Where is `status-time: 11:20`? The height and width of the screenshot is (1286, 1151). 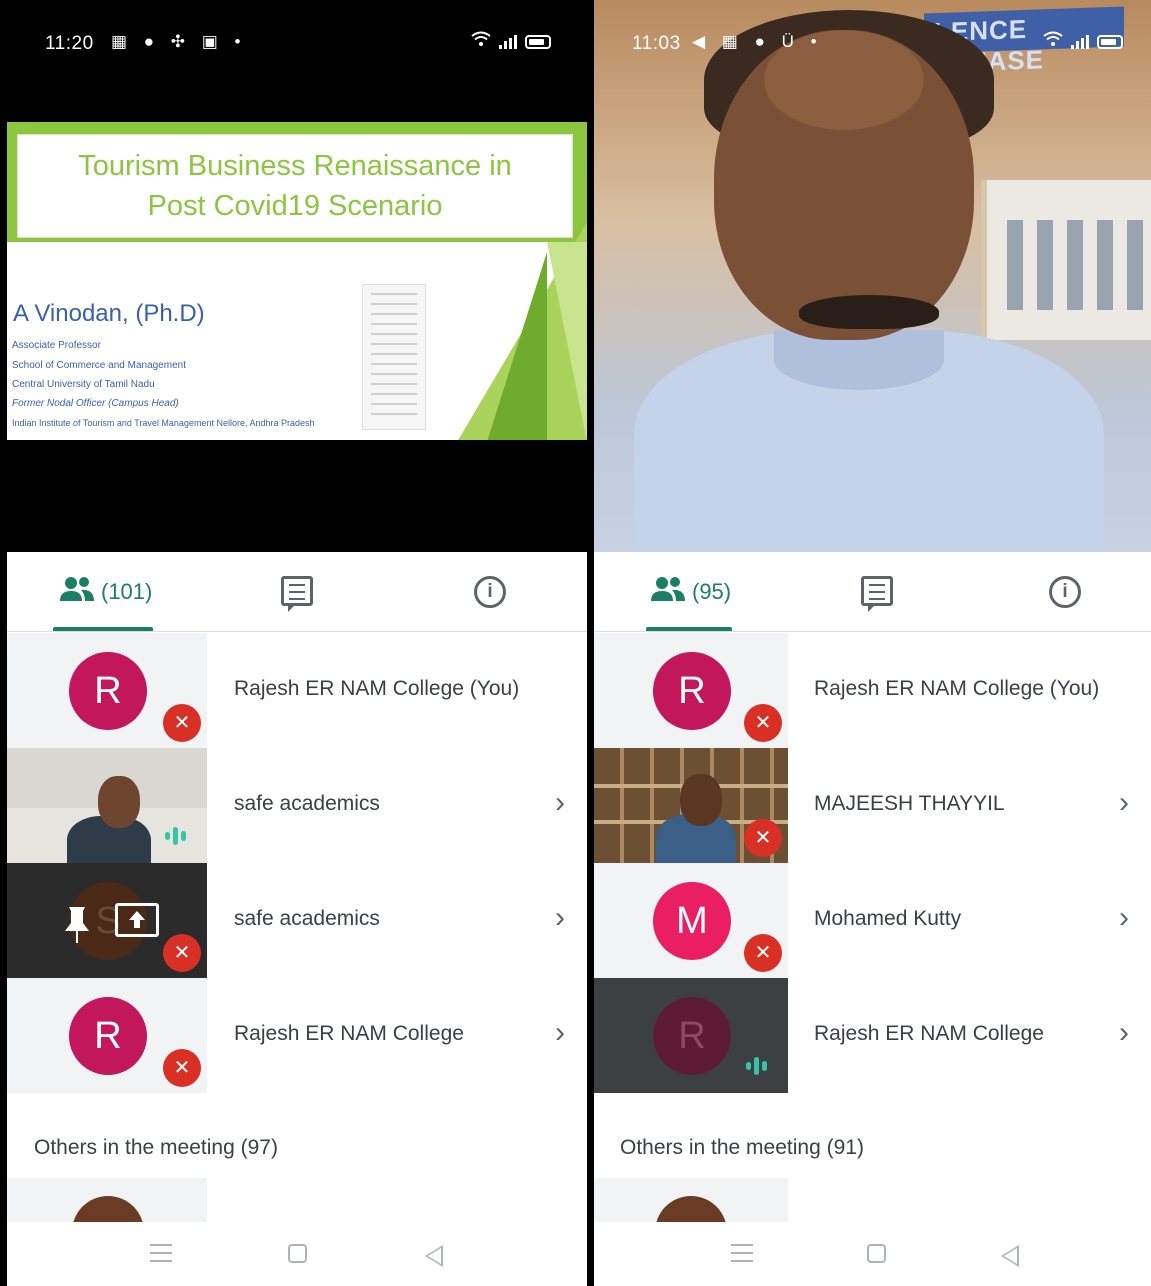 status-time: 11:20 is located at coordinates (69, 43).